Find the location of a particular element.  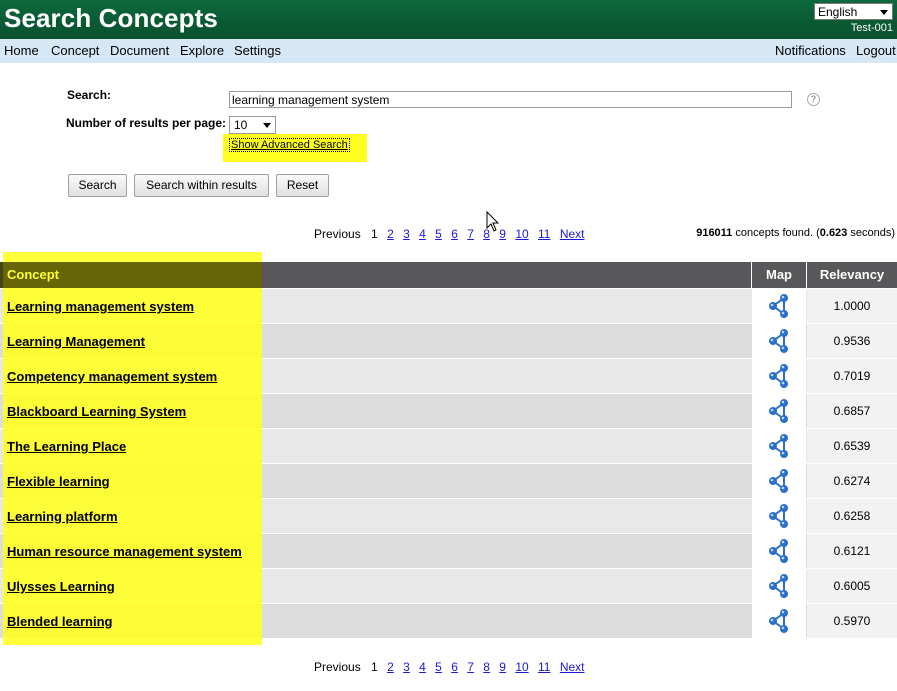

relevancy-cell: 0.6274 is located at coordinates (852, 481).